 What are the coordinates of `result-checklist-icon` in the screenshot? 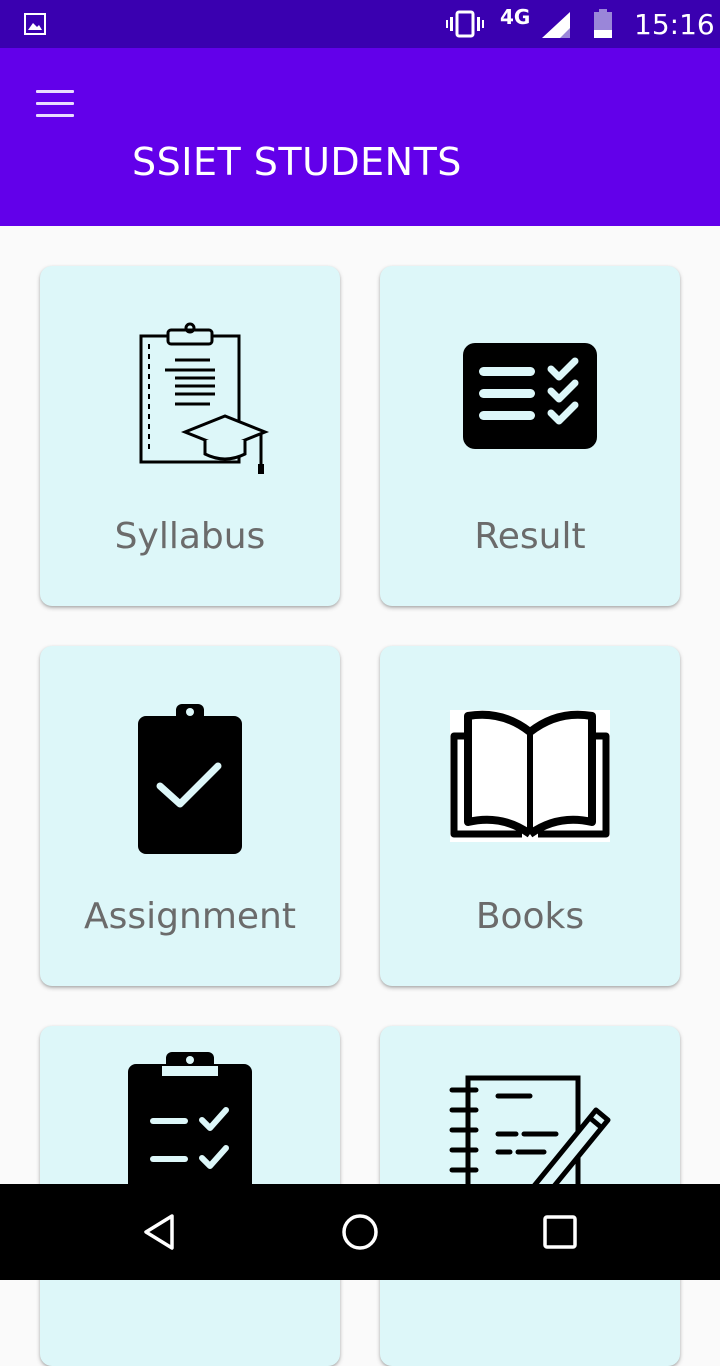 It's located at (530, 396).